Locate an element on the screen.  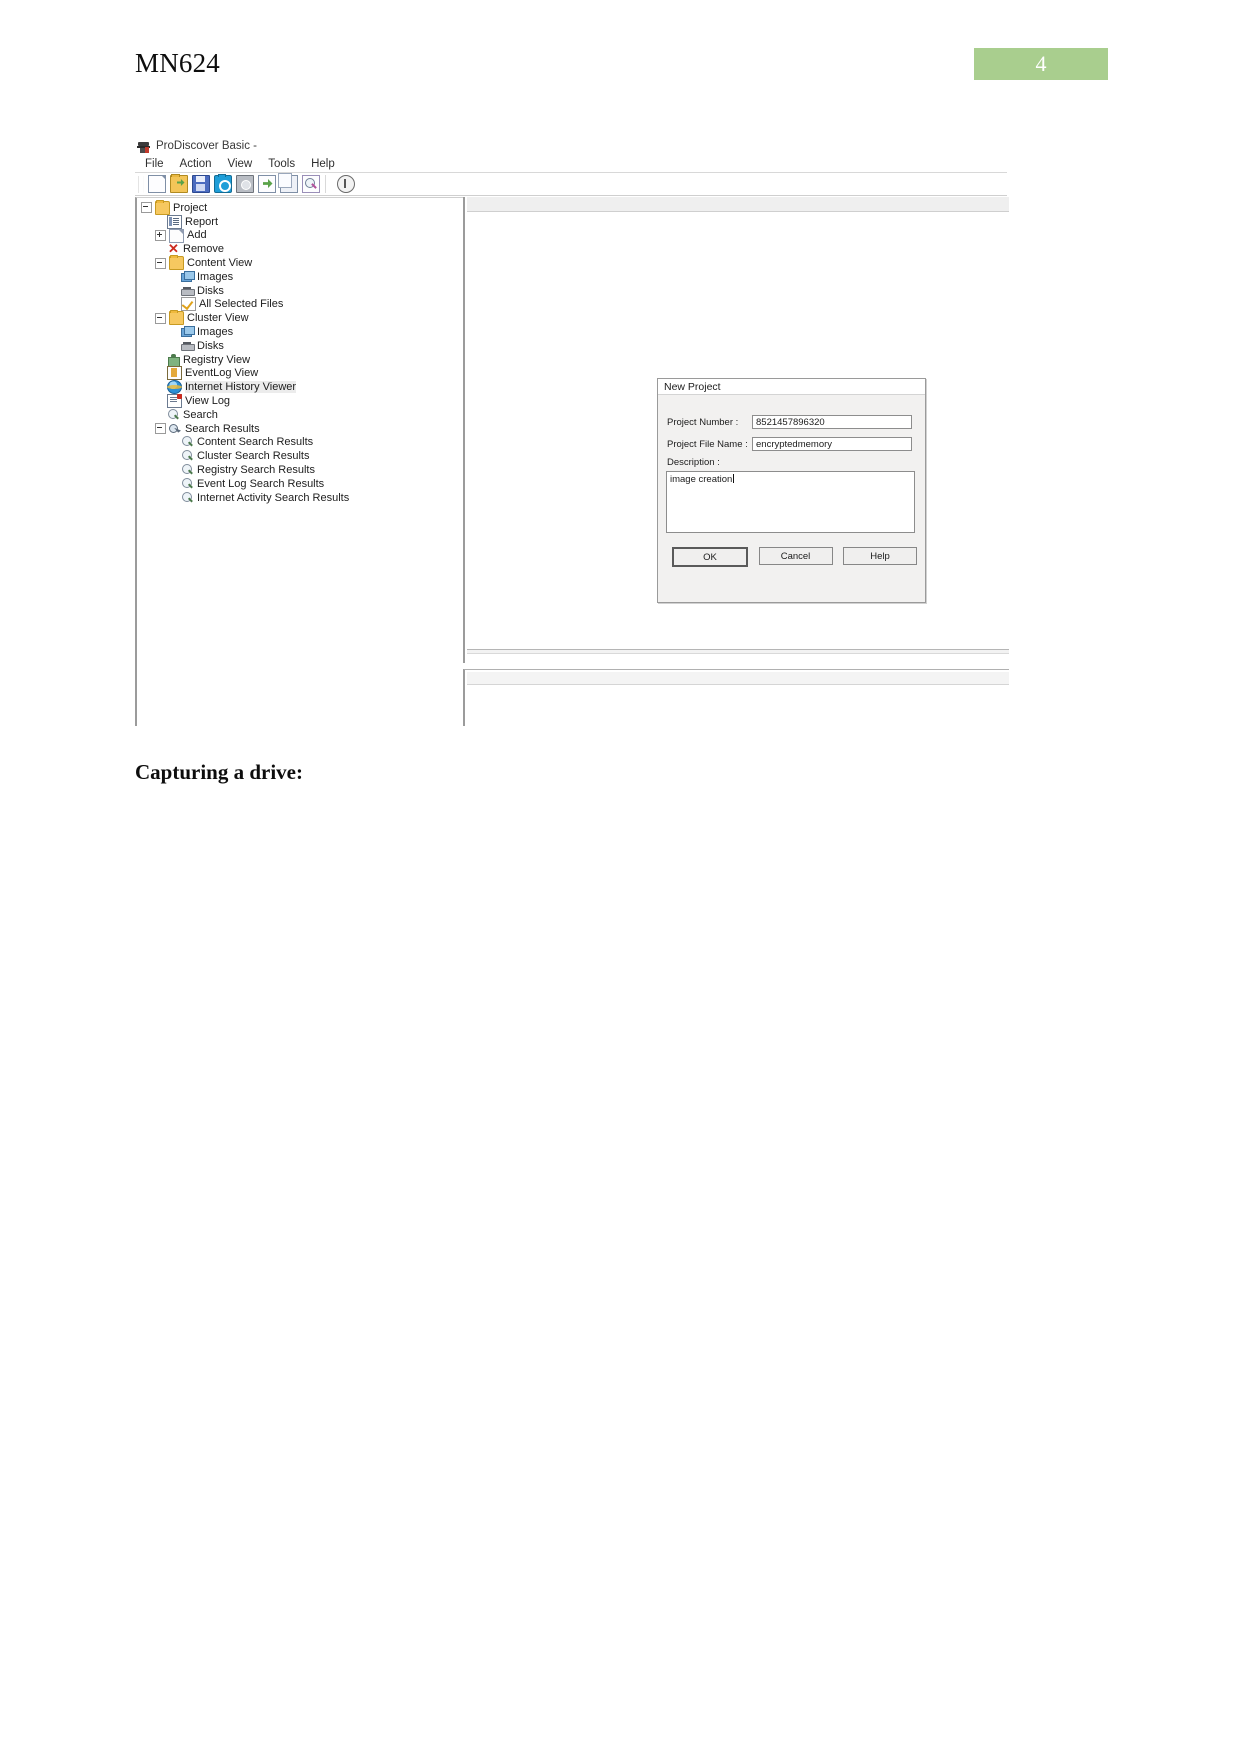
search-button is located at coordinates (310, 184).